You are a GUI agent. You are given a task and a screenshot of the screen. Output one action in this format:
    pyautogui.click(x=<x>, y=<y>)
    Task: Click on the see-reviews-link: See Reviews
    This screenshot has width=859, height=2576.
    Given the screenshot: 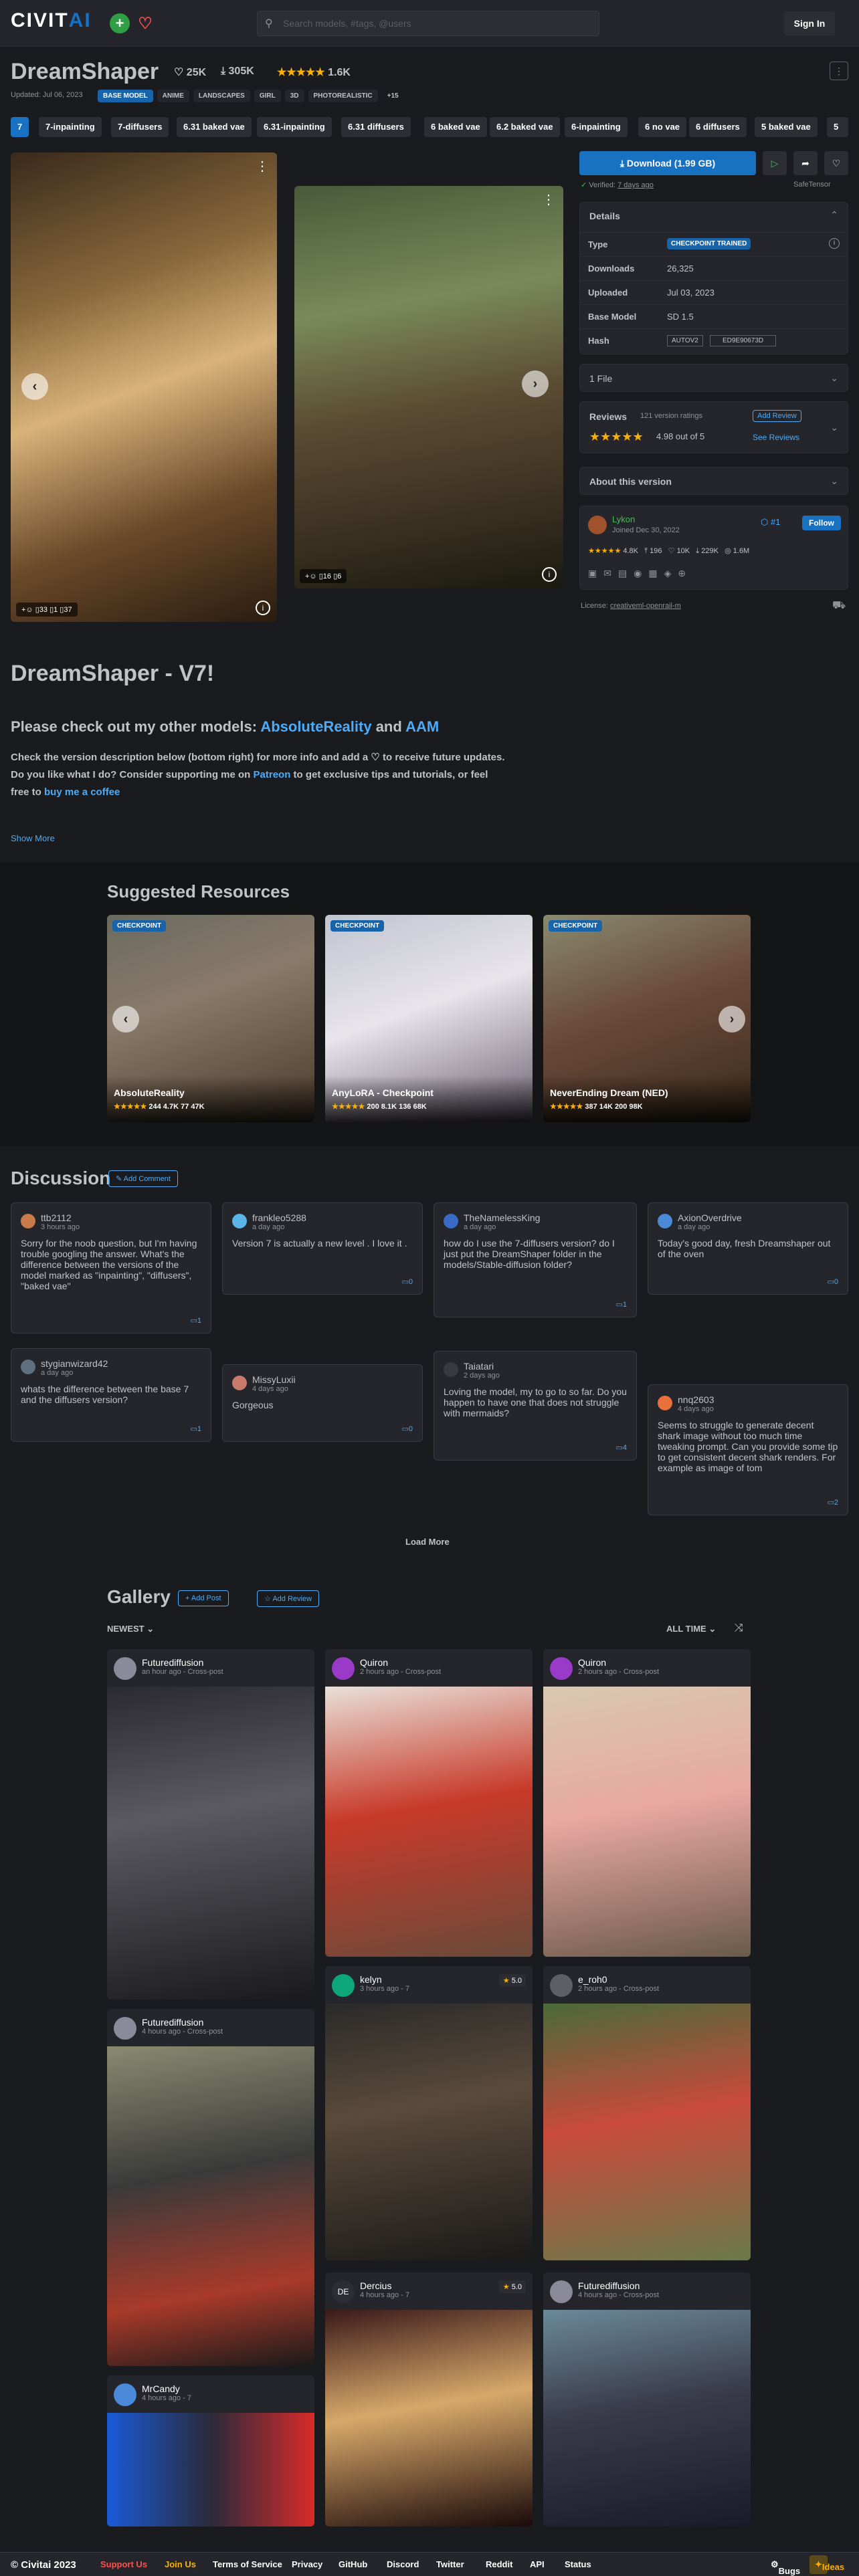 What is the action you would take?
    pyautogui.click(x=776, y=437)
    